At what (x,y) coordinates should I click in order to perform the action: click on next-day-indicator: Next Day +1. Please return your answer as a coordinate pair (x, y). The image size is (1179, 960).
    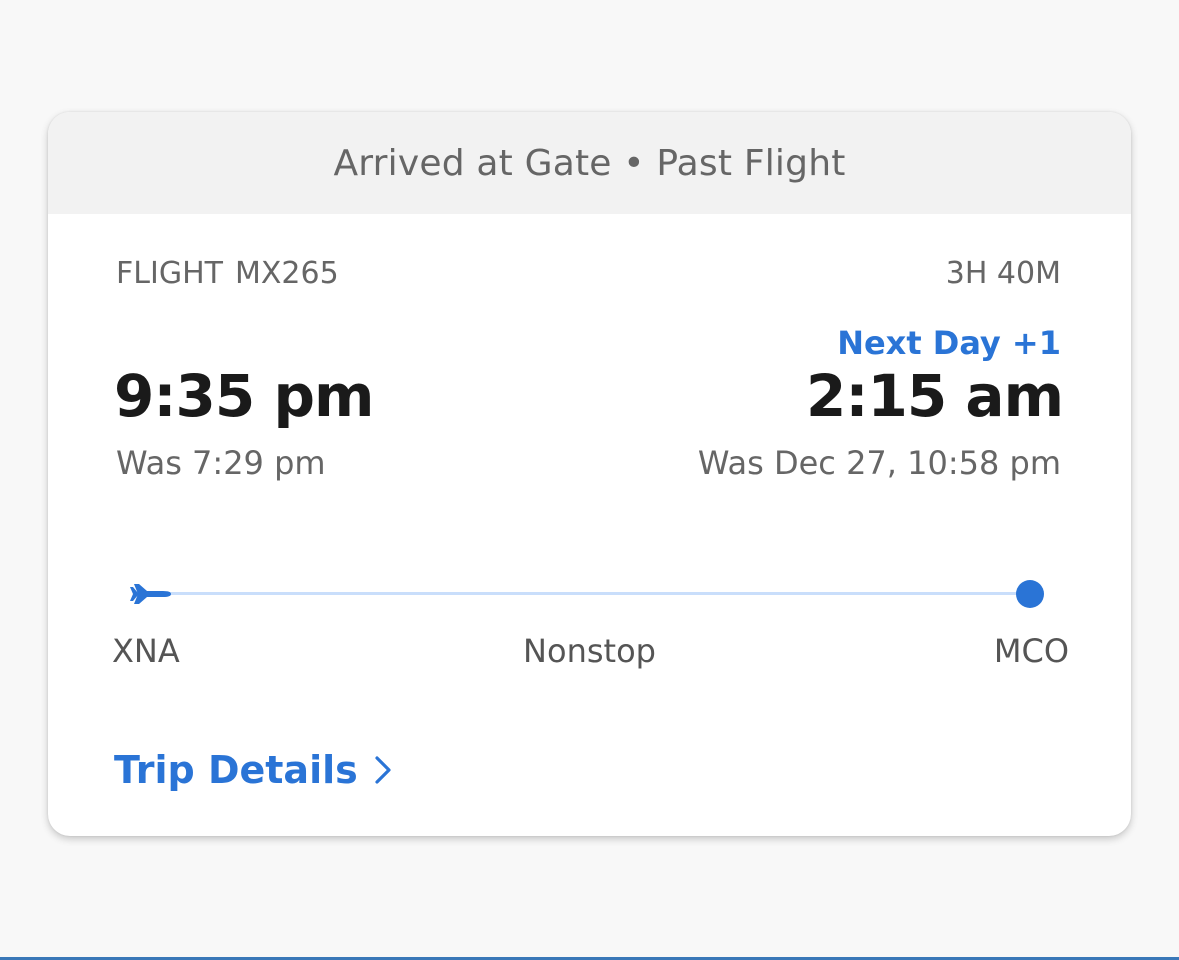
    Looking at the image, I should click on (949, 343).